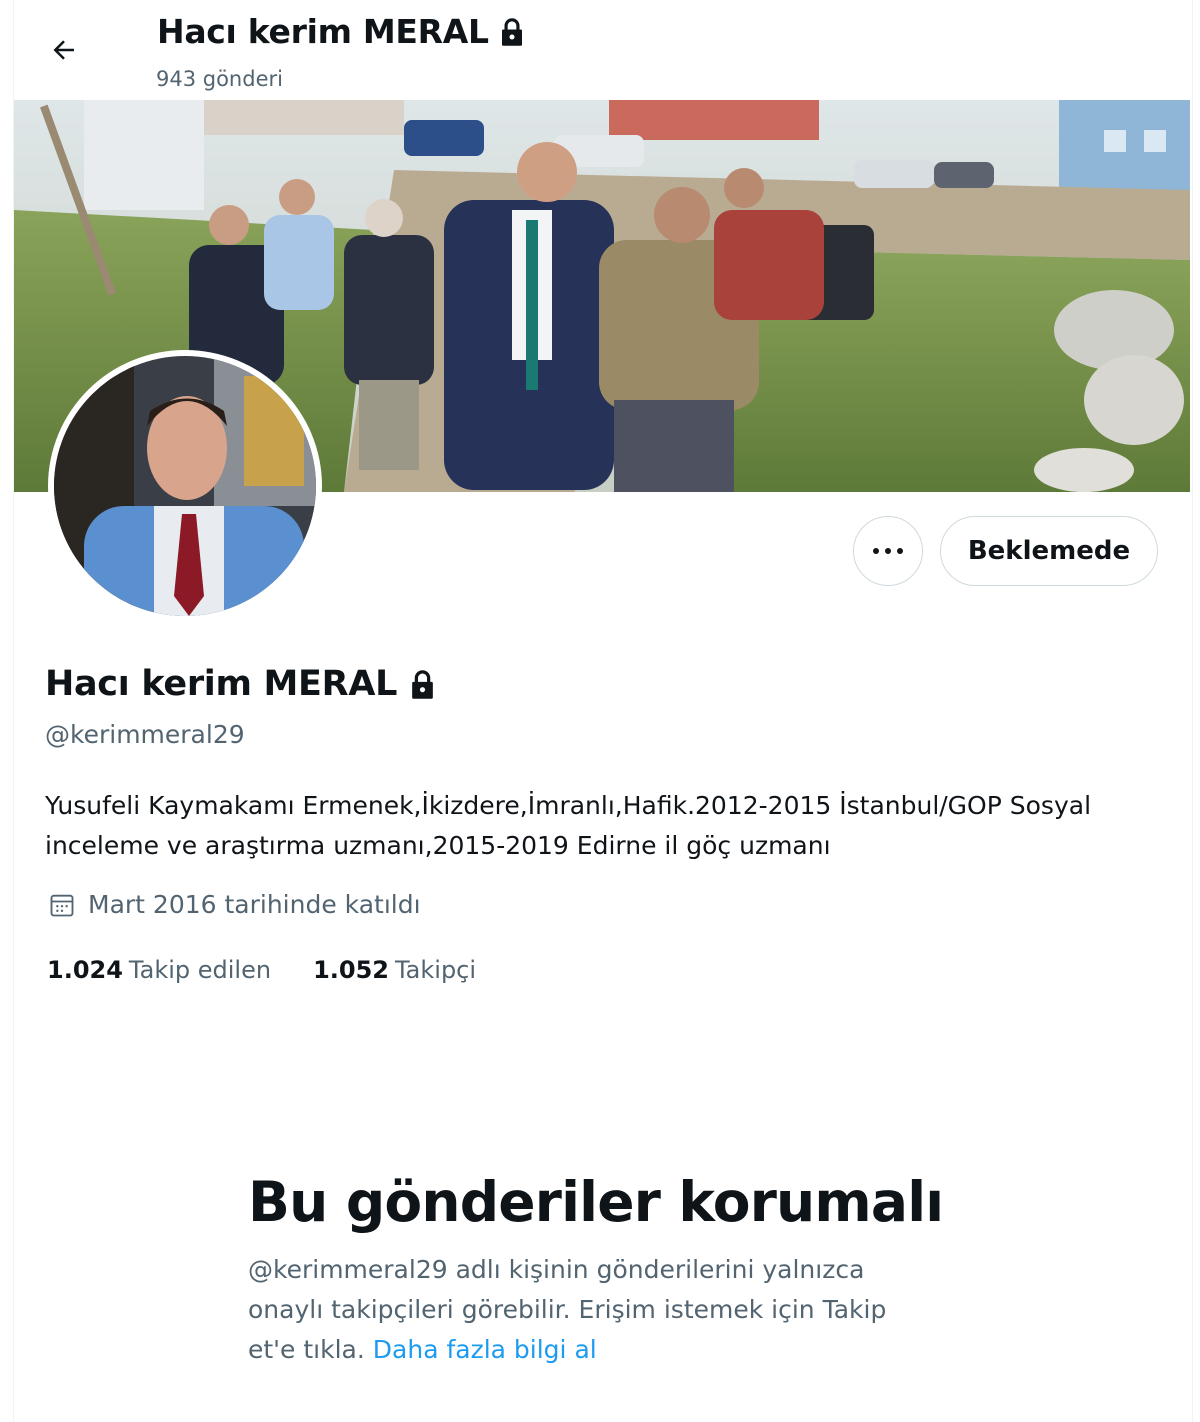 The width and height of the screenshot is (1200, 1422). I want to click on header-title: Hacı kerim MERAL, so click(341, 31).